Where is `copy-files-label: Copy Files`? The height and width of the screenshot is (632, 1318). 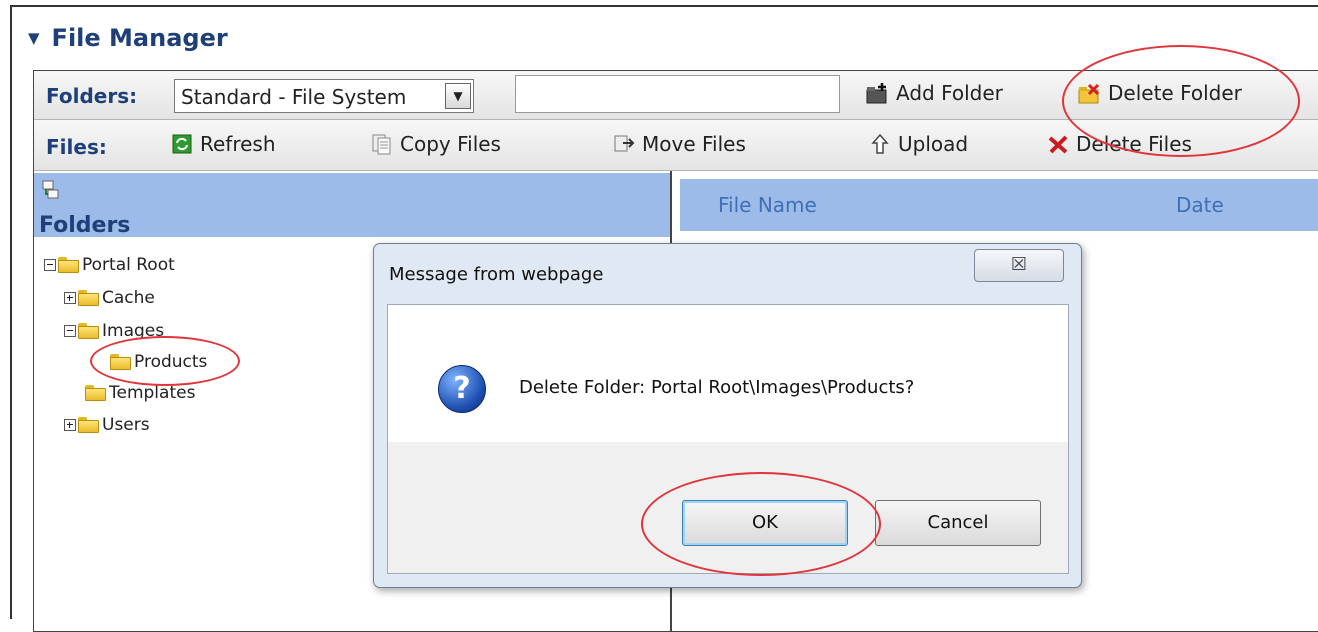
copy-files-label: Copy Files is located at coordinates (450, 144).